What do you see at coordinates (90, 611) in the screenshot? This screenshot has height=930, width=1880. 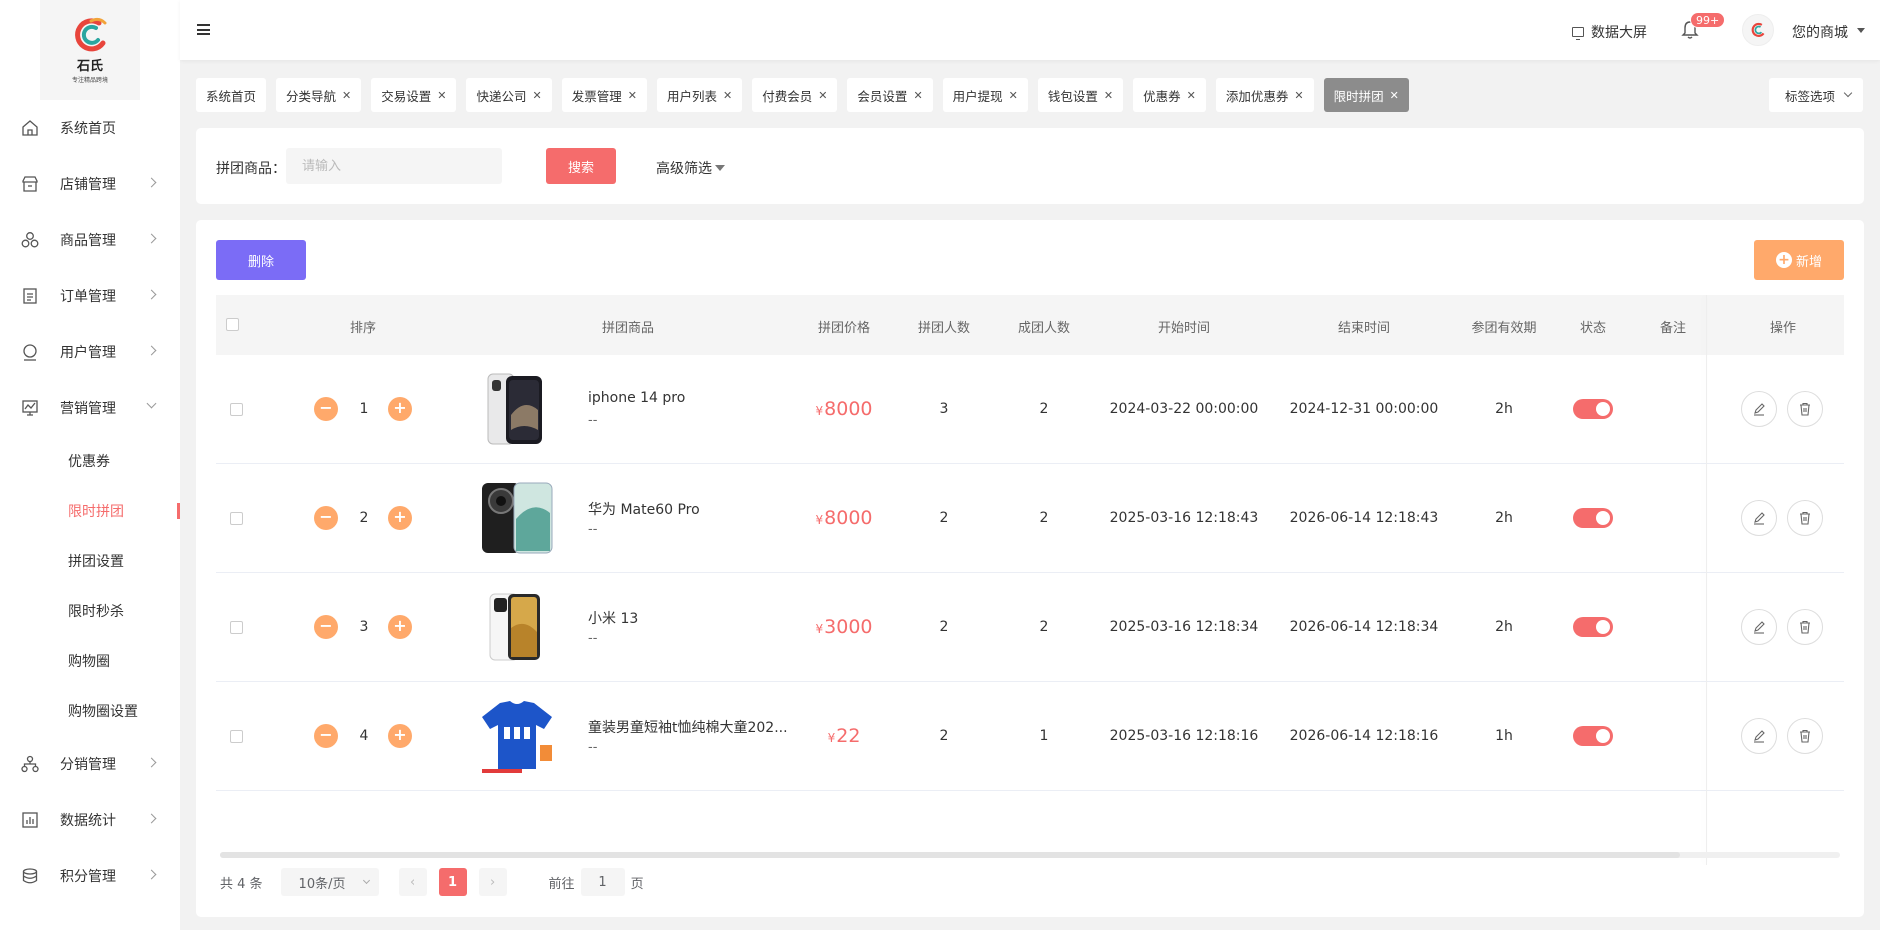 I see `sidebar-subitem-flash-sale: 限时秒杀` at bounding box center [90, 611].